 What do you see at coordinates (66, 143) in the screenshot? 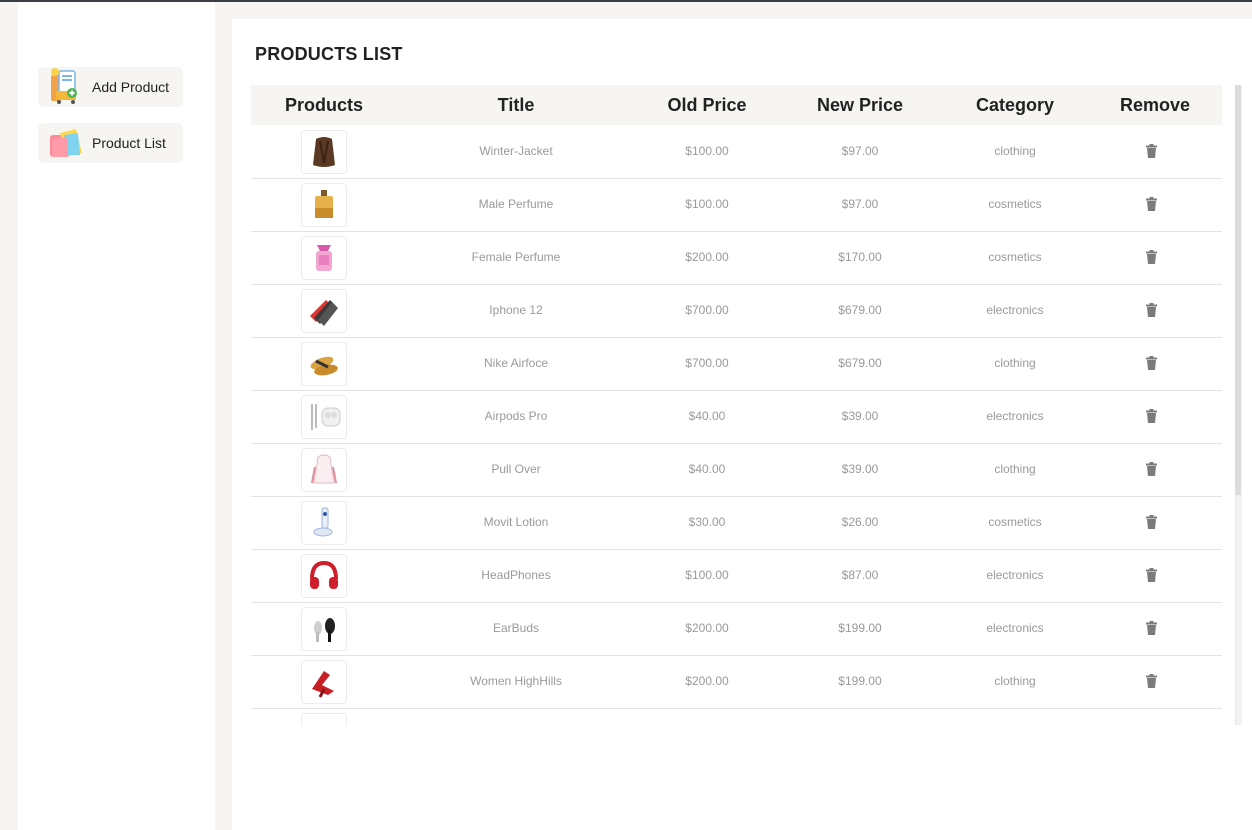
I see `product-list-icon` at bounding box center [66, 143].